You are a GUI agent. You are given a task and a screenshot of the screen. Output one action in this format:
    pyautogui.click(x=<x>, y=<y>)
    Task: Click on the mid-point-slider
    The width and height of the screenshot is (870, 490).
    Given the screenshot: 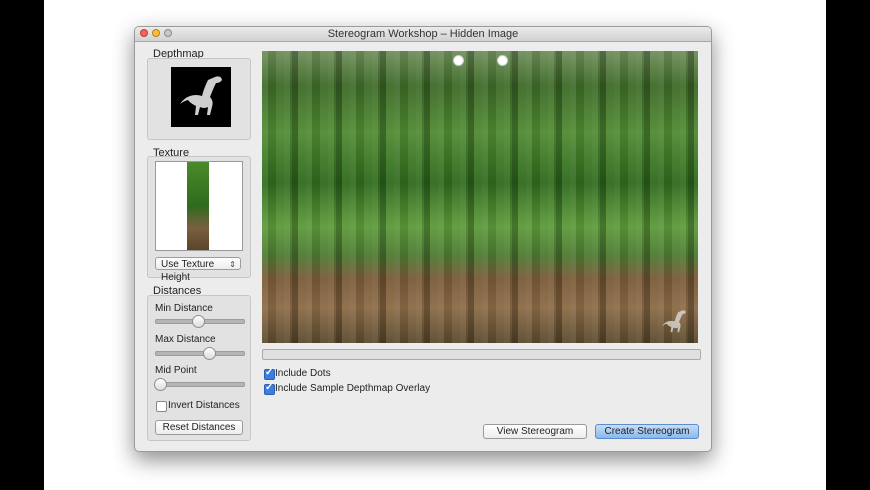 What is the action you would take?
    pyautogui.click(x=199, y=384)
    